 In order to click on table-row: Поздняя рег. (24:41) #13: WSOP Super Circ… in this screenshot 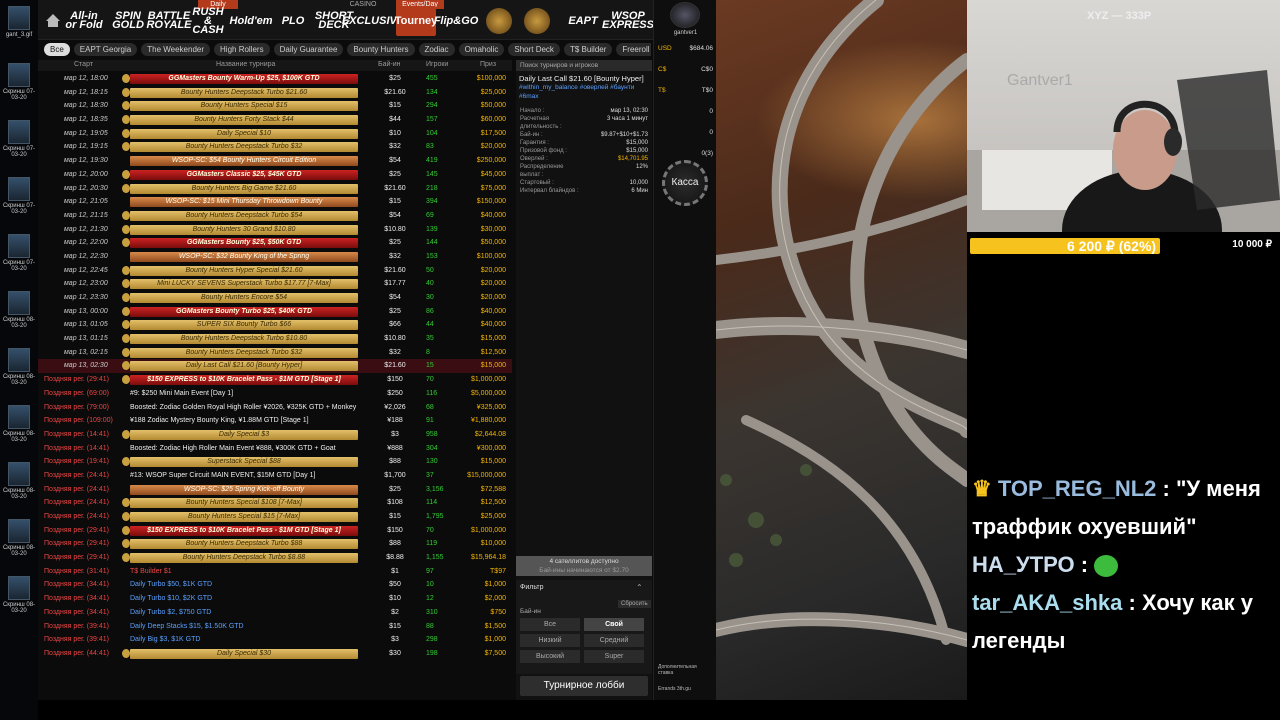, I will do `click(275, 476)`.